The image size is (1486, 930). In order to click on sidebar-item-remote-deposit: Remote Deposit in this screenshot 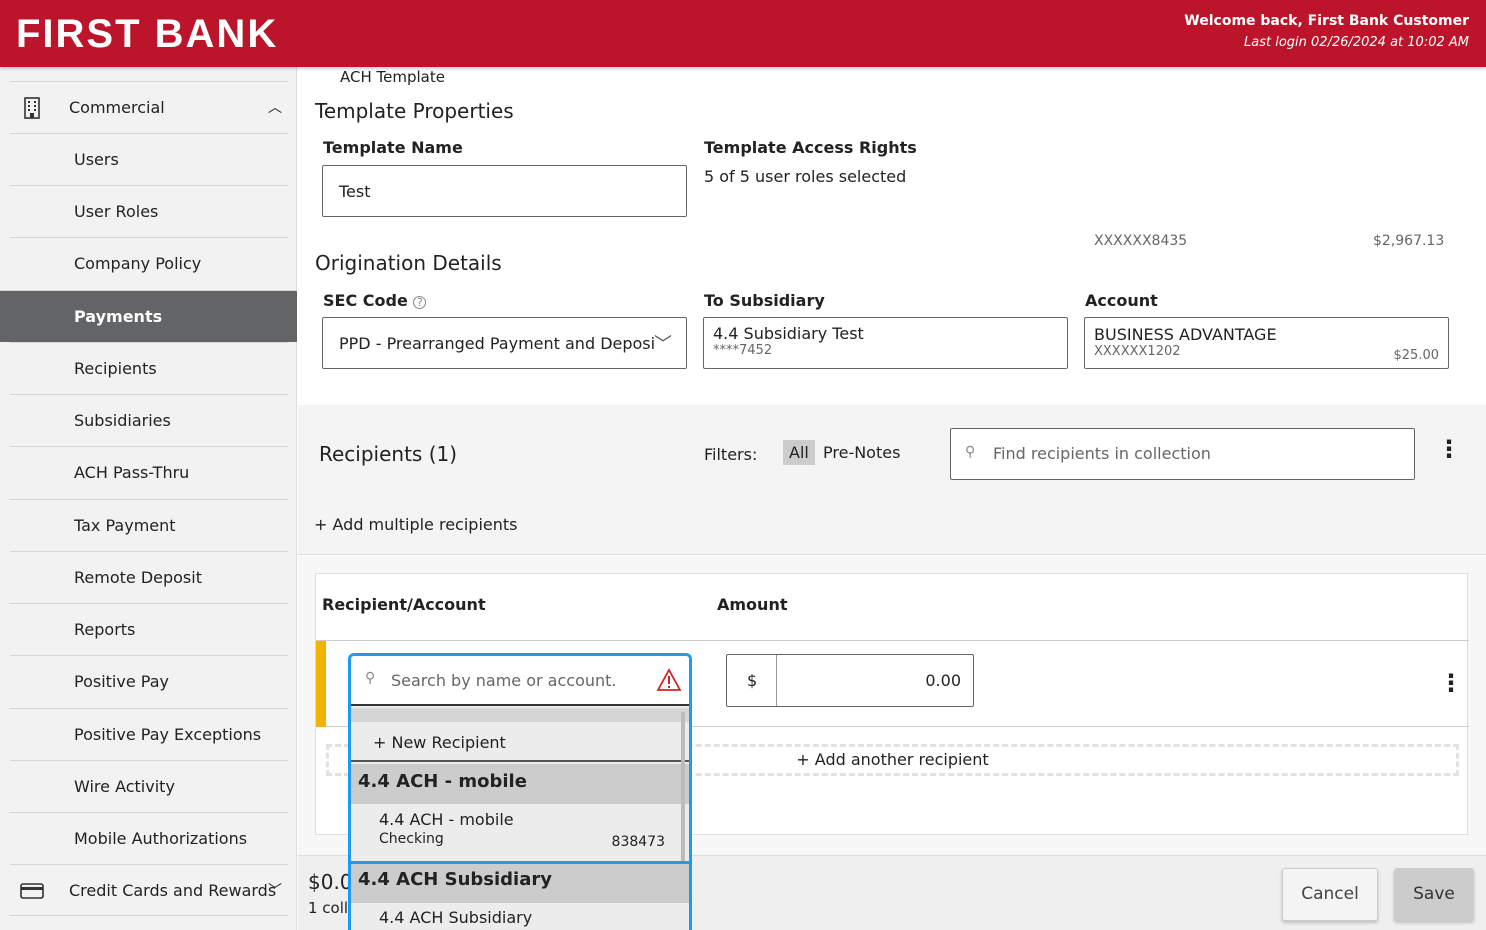, I will do `click(149, 577)`.